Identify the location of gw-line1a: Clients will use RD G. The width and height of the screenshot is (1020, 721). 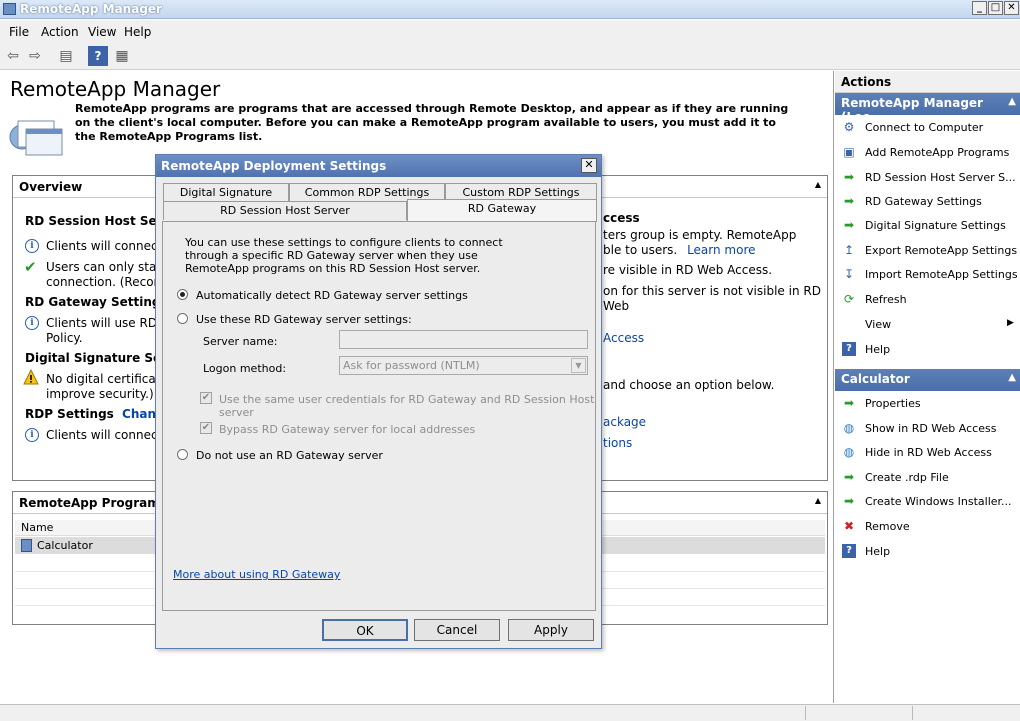
(108, 323).